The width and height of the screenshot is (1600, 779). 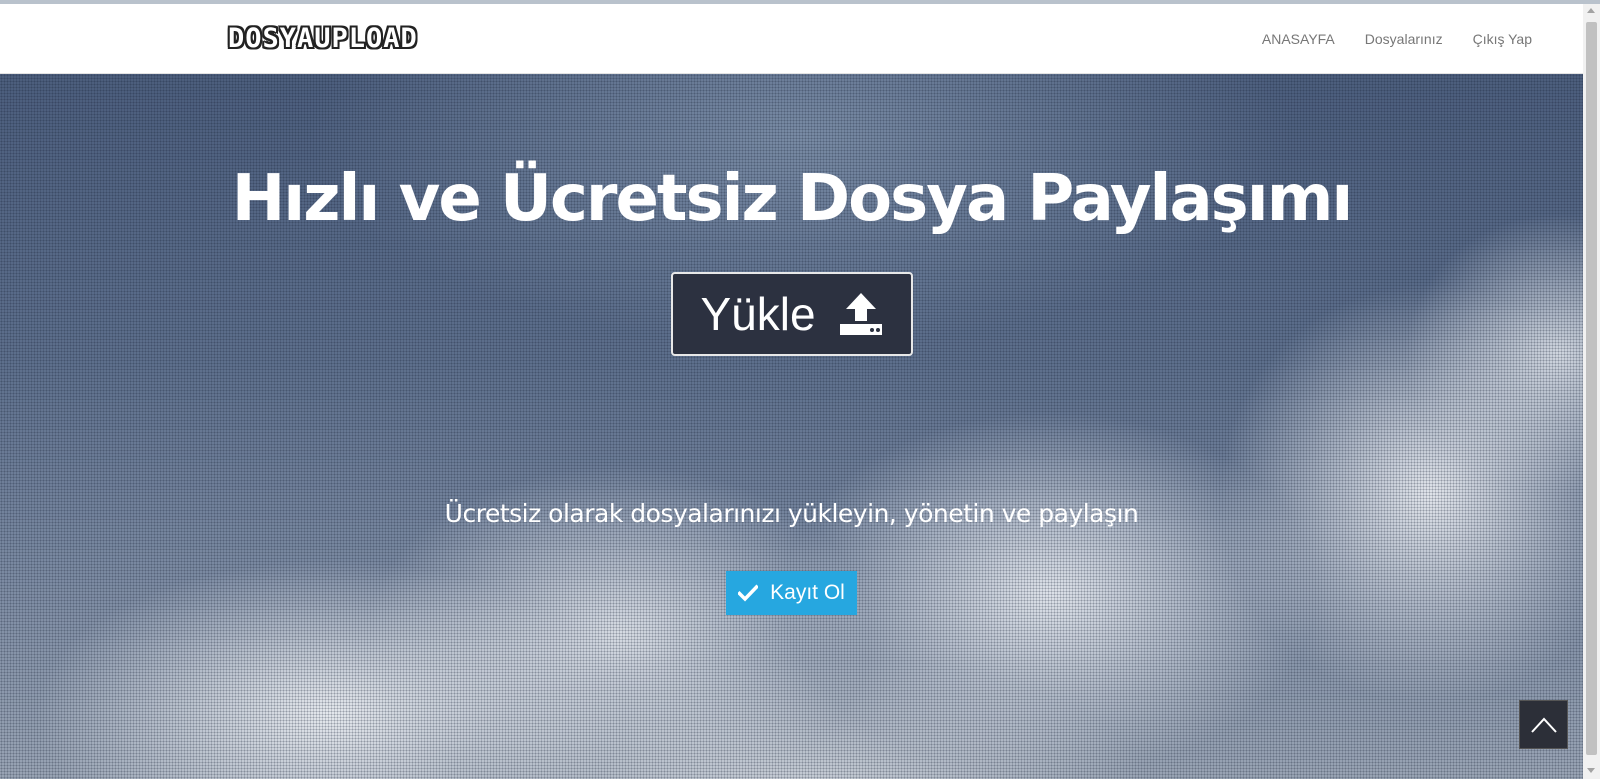 I want to click on chevron-up-icon, so click(x=1543, y=725).